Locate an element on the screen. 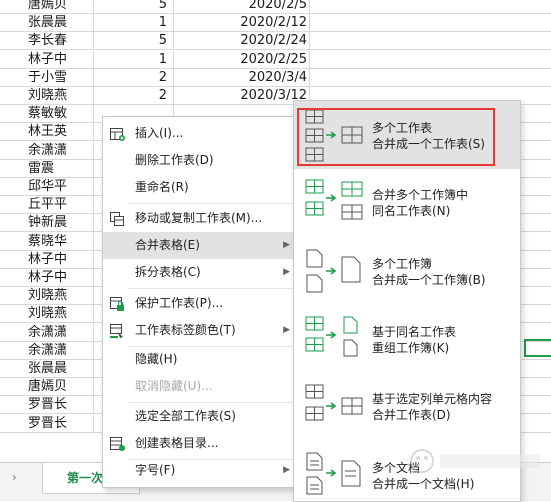 The image size is (551, 502). submenu-item-line2: 合并成一个工作簿(B) is located at coordinates (429, 280).